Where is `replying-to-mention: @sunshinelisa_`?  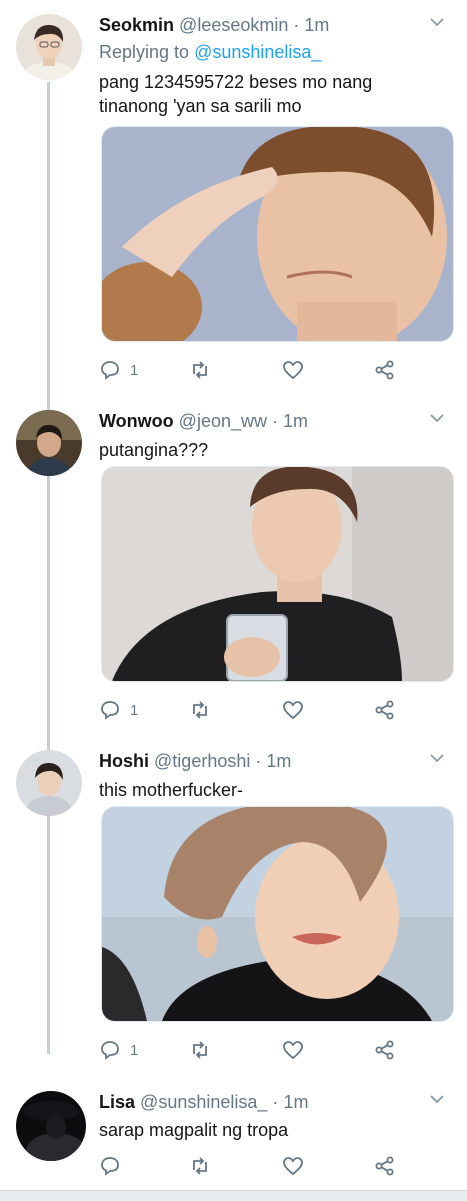
replying-to-mention: @sunshinelisa_ is located at coordinates (257, 52).